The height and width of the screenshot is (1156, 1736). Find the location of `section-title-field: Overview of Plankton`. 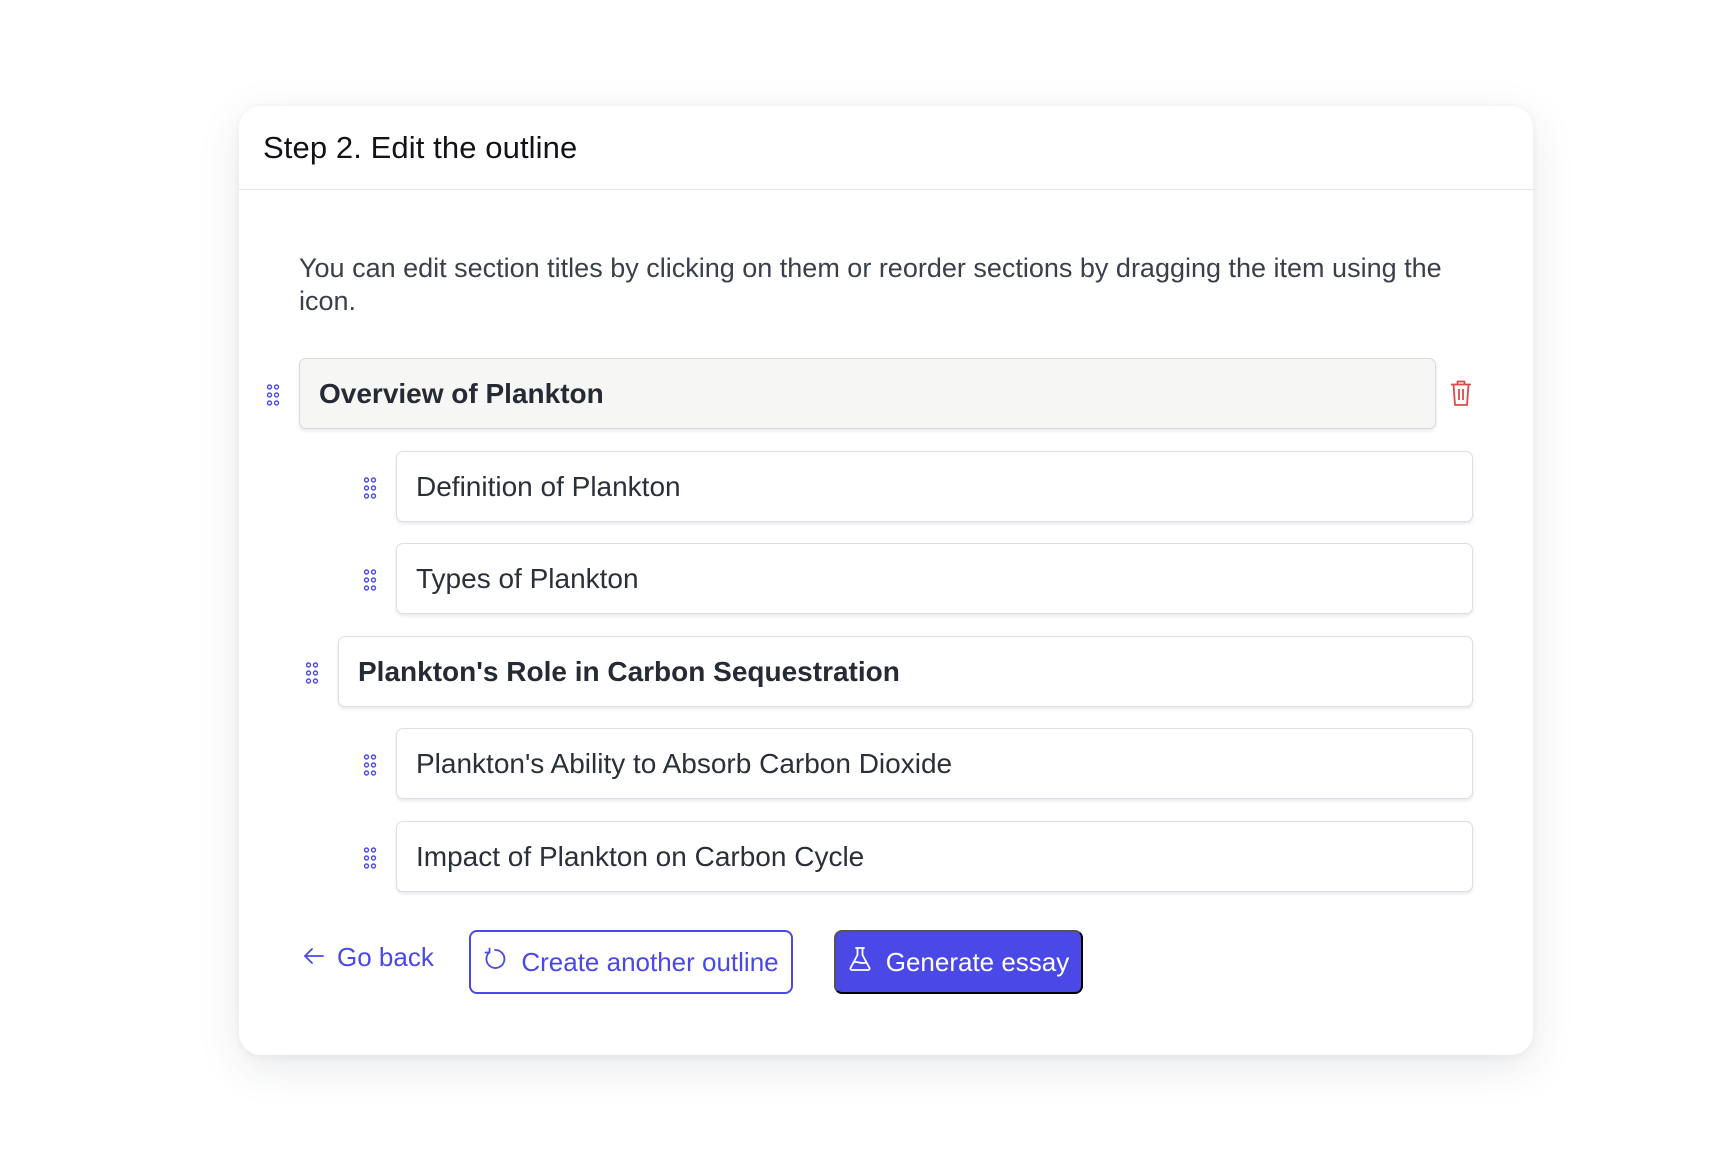

section-title-field: Overview of Plankton is located at coordinates (867, 393).